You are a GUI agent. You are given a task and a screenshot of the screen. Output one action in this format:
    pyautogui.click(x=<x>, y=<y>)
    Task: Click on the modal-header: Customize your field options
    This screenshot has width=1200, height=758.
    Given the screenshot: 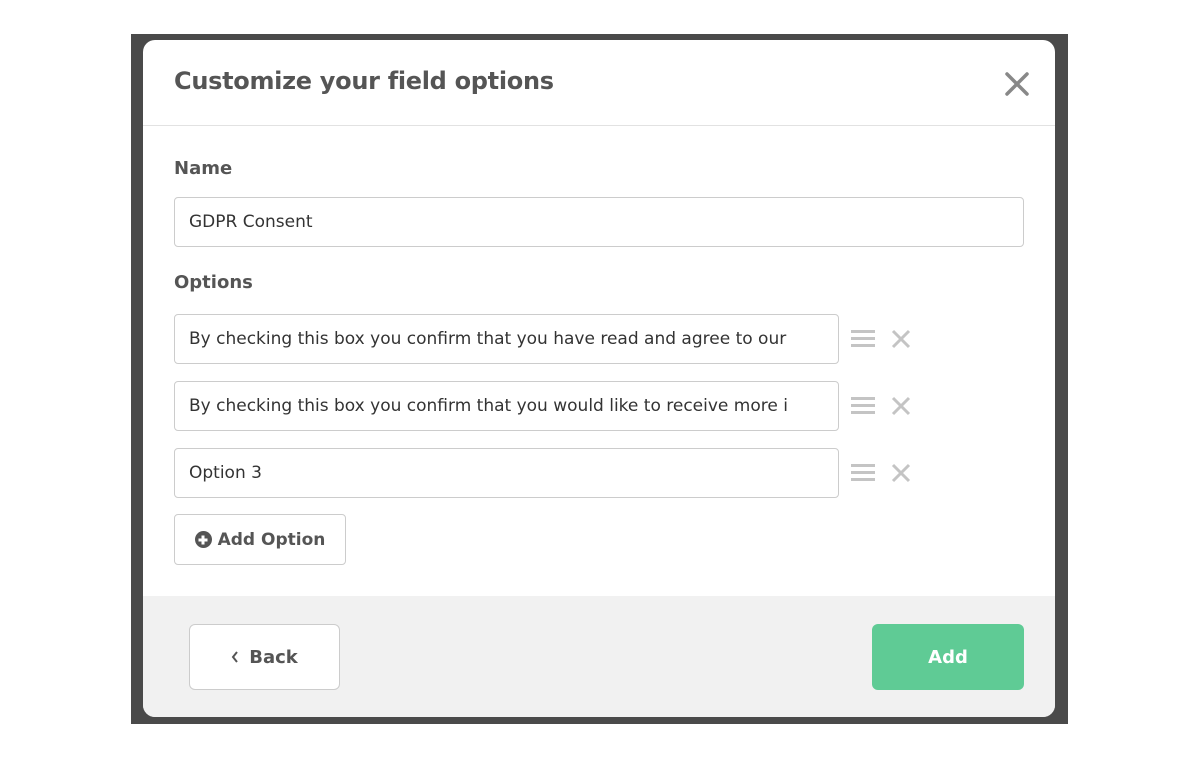 What is the action you would take?
    pyautogui.click(x=599, y=83)
    